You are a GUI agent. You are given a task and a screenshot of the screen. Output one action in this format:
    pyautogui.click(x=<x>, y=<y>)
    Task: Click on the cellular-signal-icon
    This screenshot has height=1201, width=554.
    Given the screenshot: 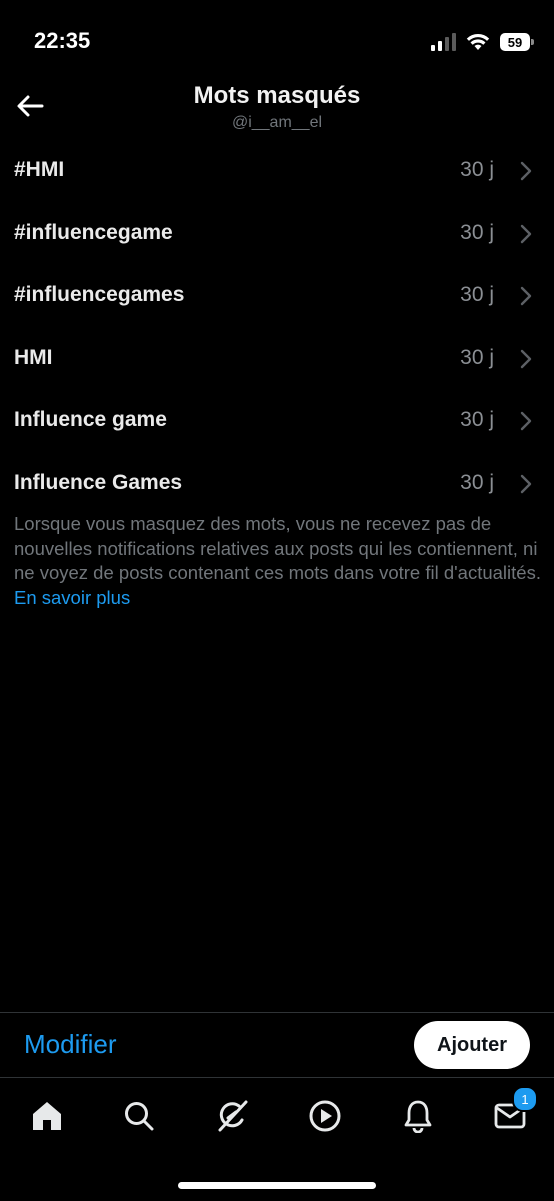 What is the action you would take?
    pyautogui.click(x=443, y=42)
    